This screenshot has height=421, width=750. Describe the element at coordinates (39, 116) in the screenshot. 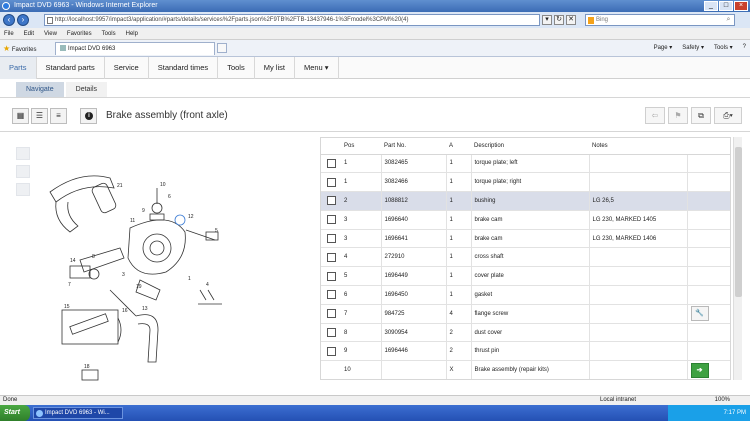

I see `list-view-icon: ☰` at that location.